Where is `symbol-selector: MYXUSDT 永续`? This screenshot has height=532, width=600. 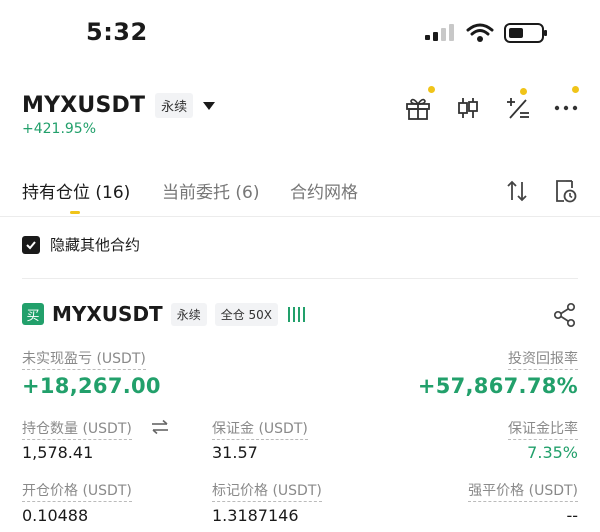
symbol-selector: MYXUSDT 永续 is located at coordinates (119, 105).